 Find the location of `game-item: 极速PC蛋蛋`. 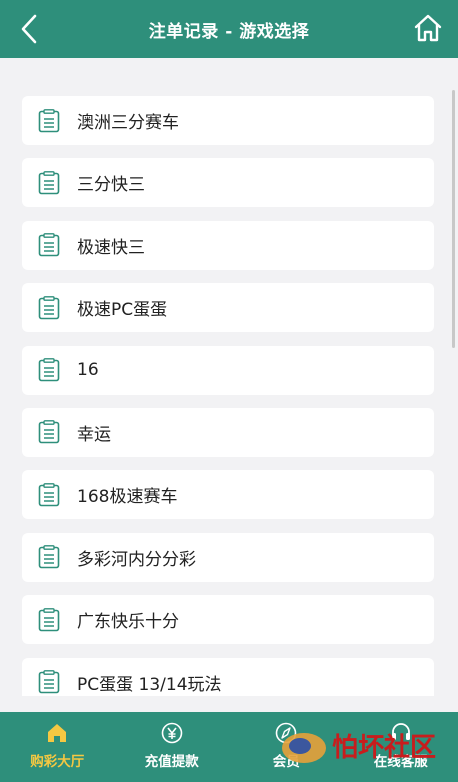

game-item: 极速PC蛋蛋 is located at coordinates (228, 308).